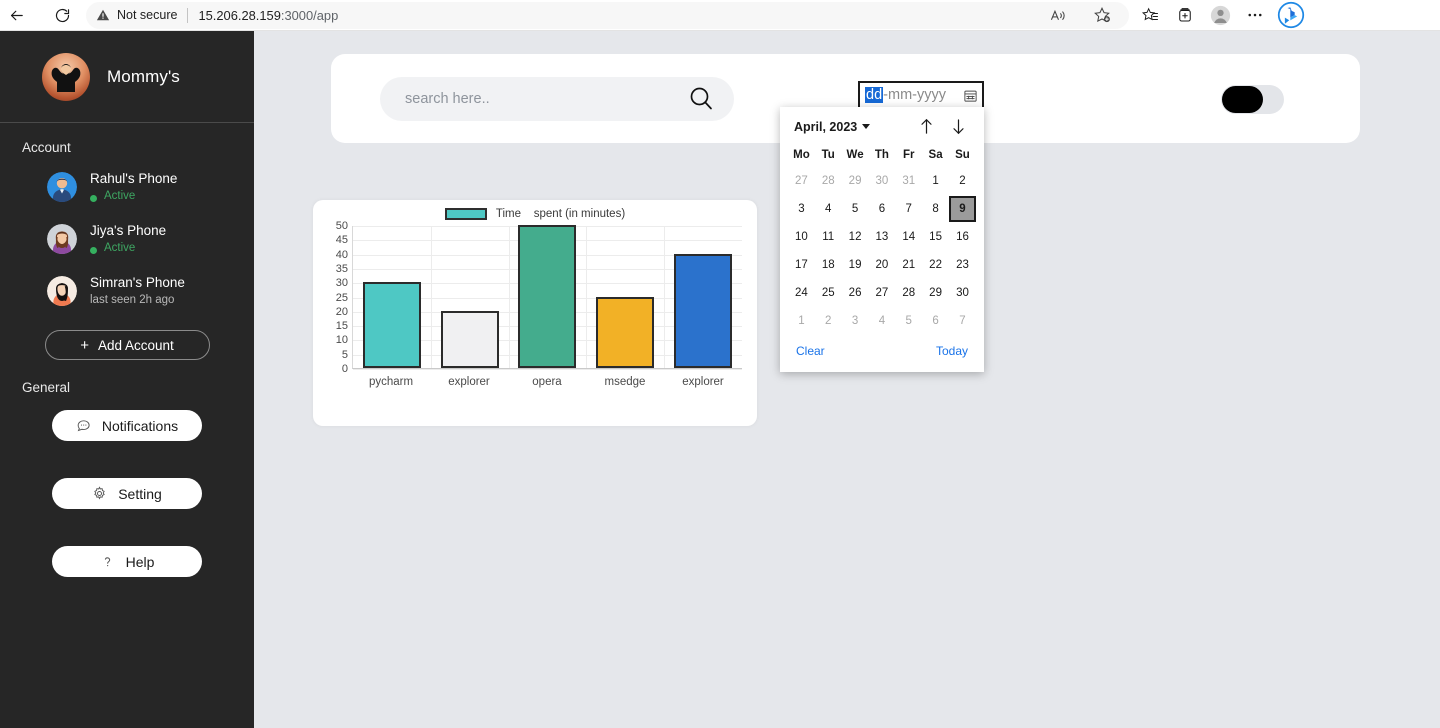 Image resolution: width=1440 pixels, height=728 pixels. What do you see at coordinates (1291, 15) in the screenshot?
I see `bing-copilot-icon` at bounding box center [1291, 15].